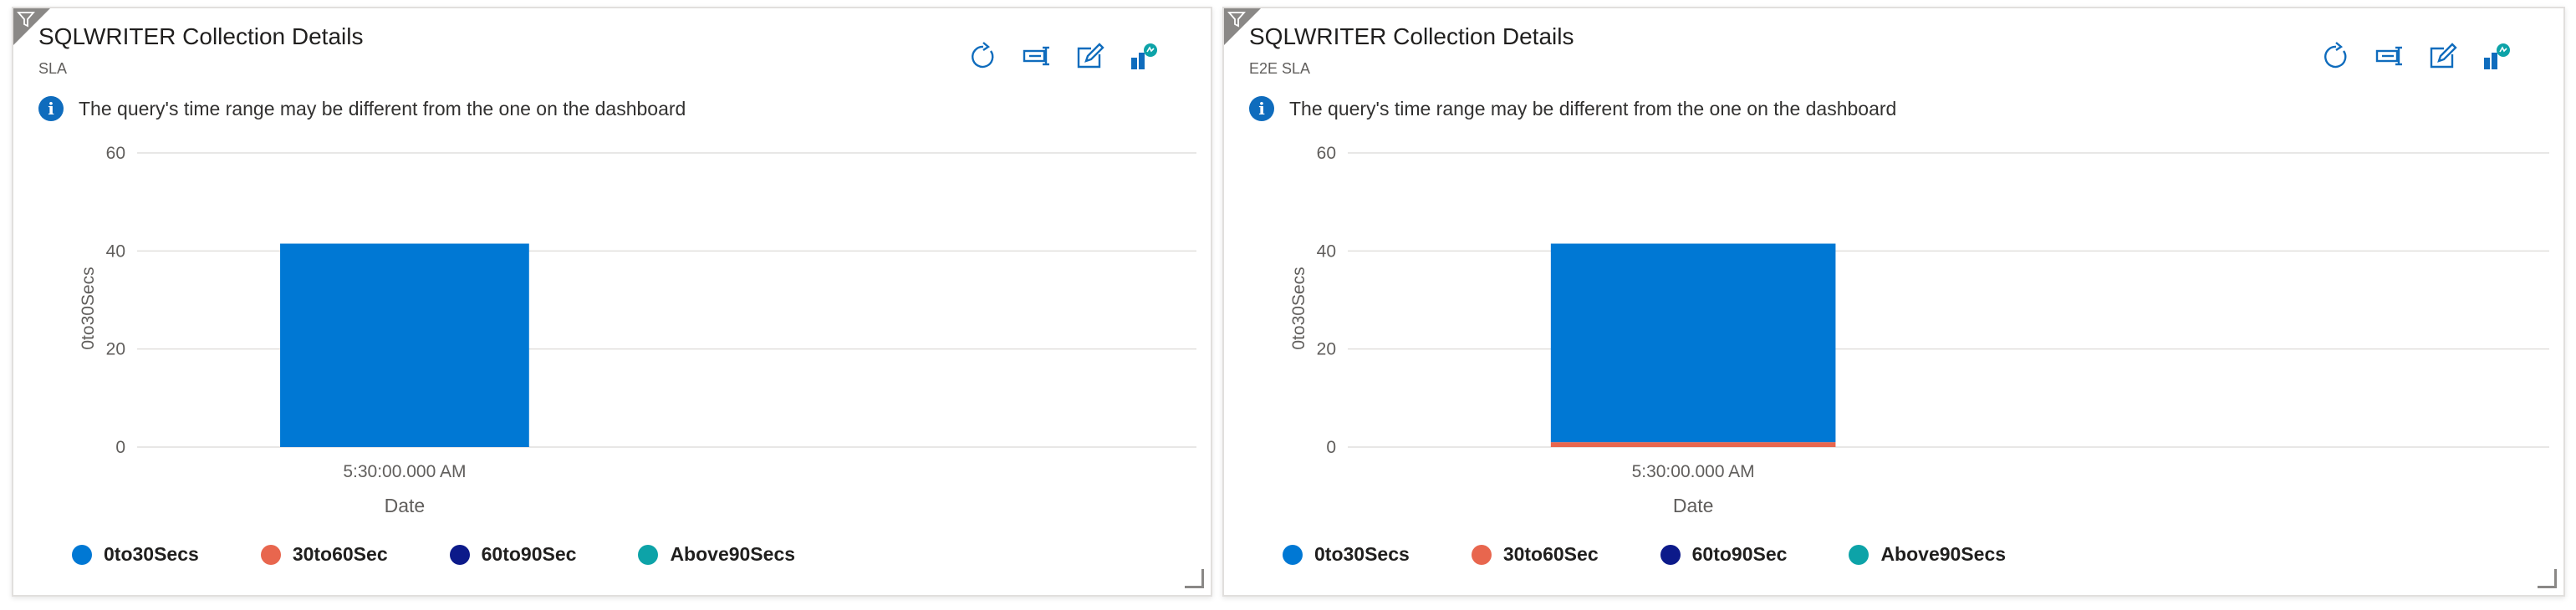  Describe the element at coordinates (53, 68) in the screenshot. I see `panel-subtitle: SLA` at that location.